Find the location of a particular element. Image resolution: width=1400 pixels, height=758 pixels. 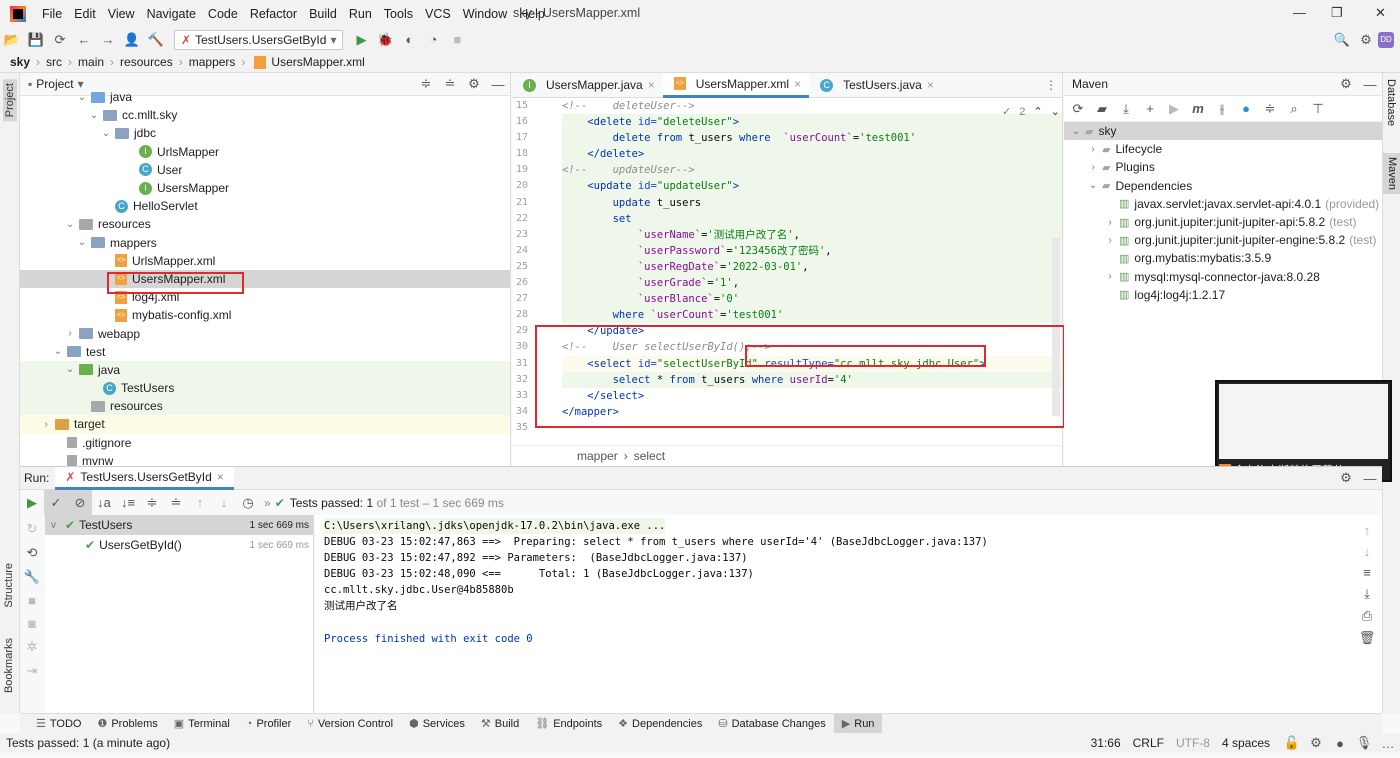

code-line: `userBlance`='0' is located at coordinates (812, 299).